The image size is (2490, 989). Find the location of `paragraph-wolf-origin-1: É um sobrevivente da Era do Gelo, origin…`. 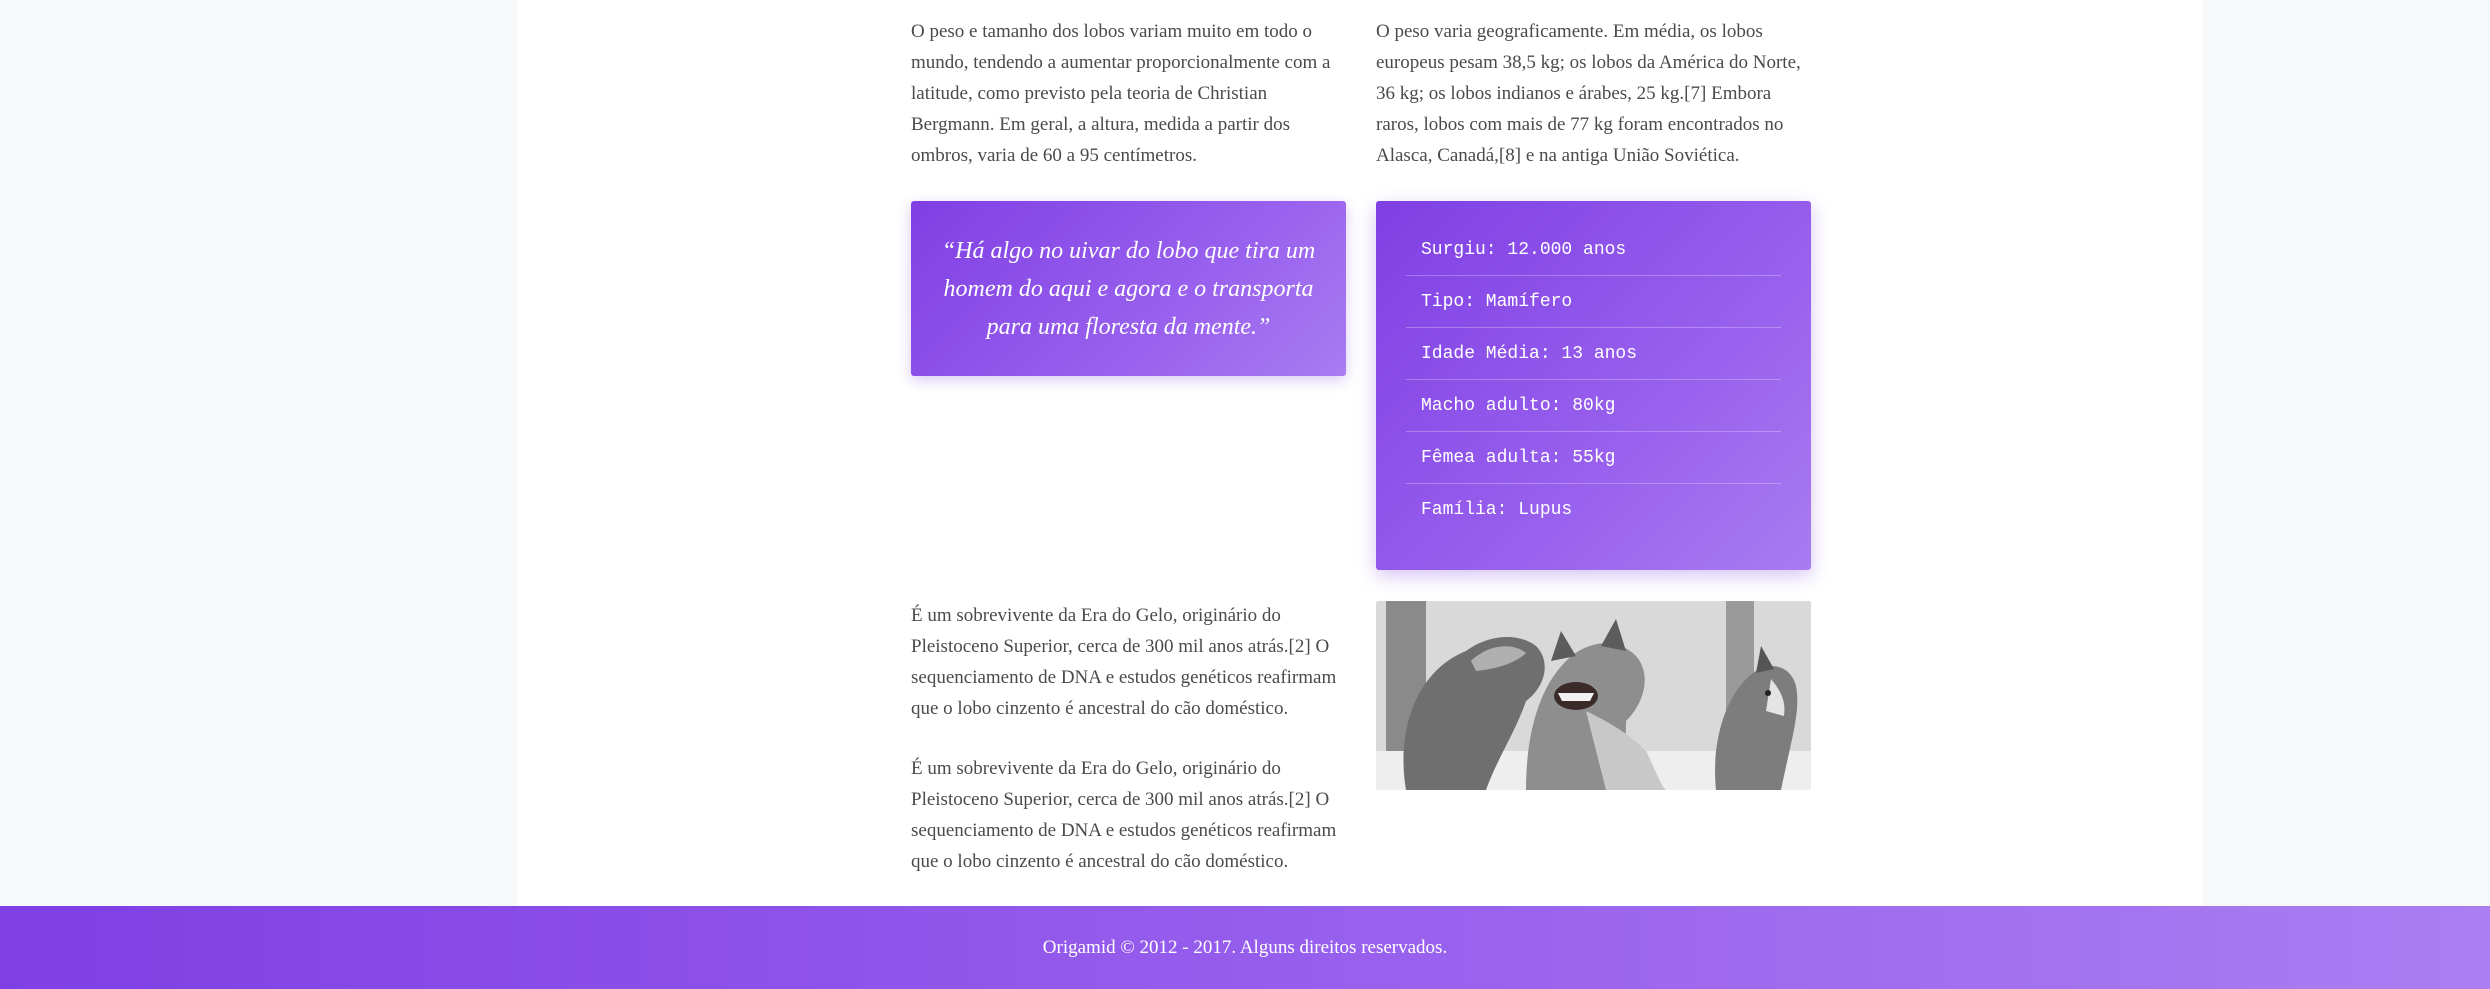

paragraph-wolf-origin-1: É um sobrevivente da Era do Gelo, origin… is located at coordinates (1124, 662).